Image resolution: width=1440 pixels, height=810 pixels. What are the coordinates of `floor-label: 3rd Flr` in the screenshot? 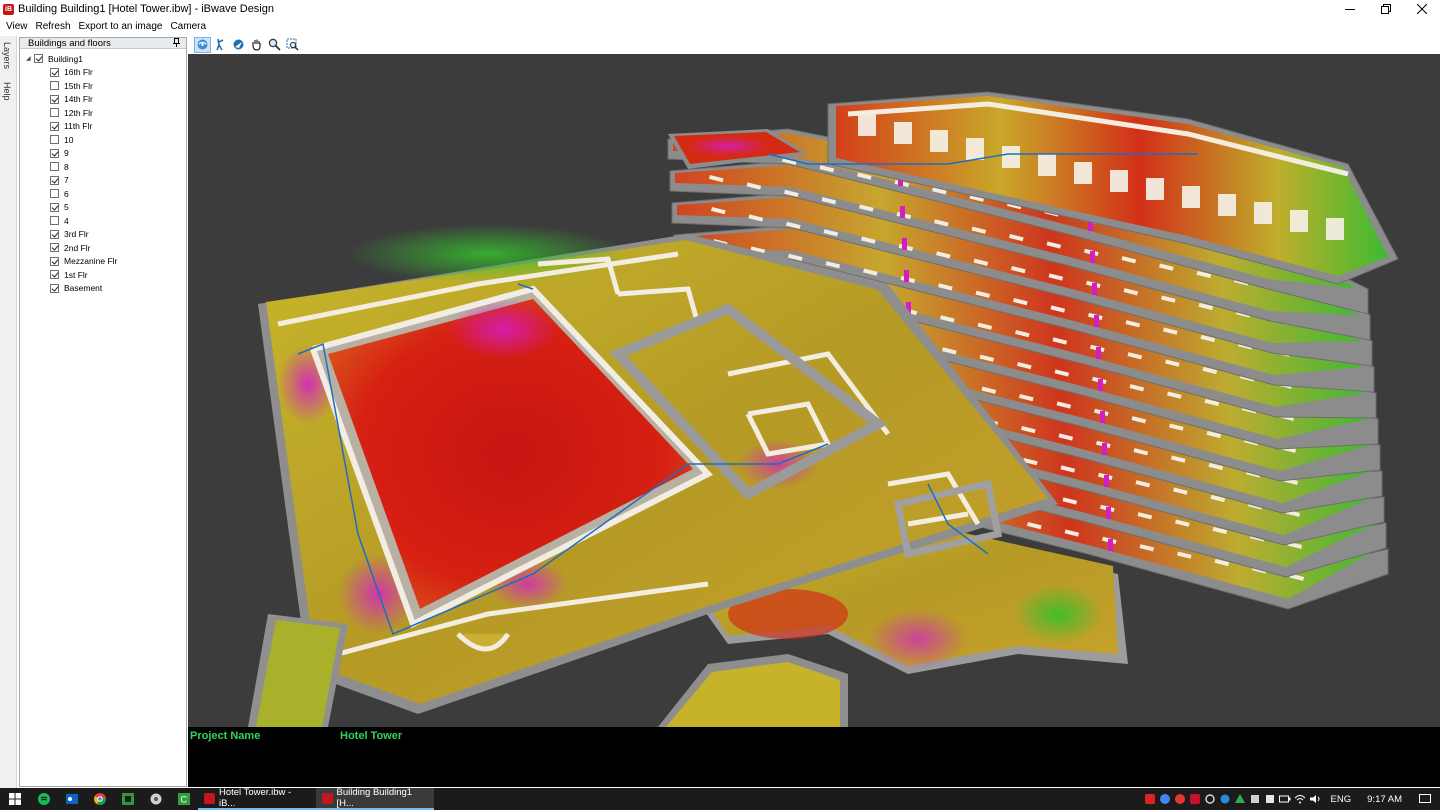 It's located at (76, 234).